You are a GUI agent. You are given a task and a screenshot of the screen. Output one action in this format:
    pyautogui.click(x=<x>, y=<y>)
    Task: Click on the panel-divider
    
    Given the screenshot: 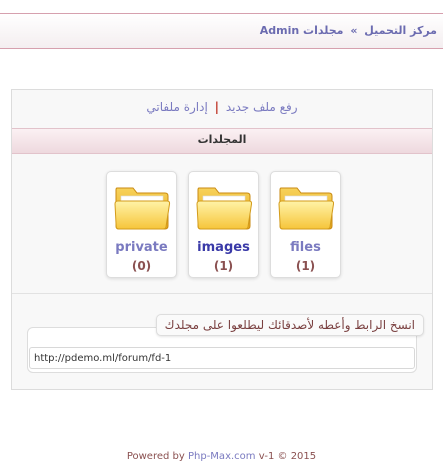 What is the action you would take?
    pyautogui.click(x=222, y=293)
    